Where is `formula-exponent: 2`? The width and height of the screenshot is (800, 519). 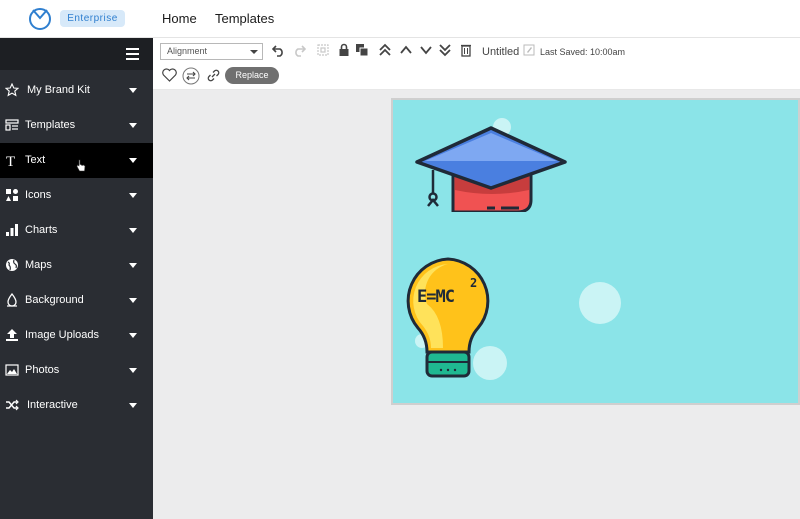 formula-exponent: 2 is located at coordinates (474, 283).